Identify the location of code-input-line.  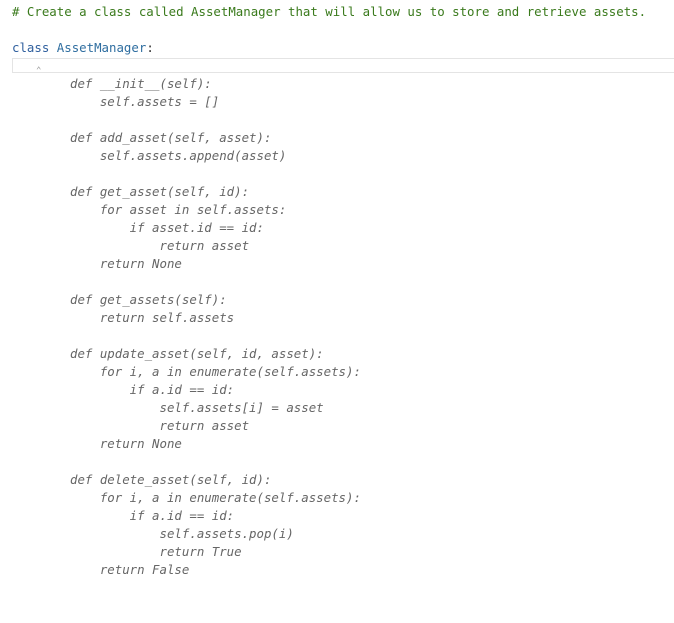
(343, 65).